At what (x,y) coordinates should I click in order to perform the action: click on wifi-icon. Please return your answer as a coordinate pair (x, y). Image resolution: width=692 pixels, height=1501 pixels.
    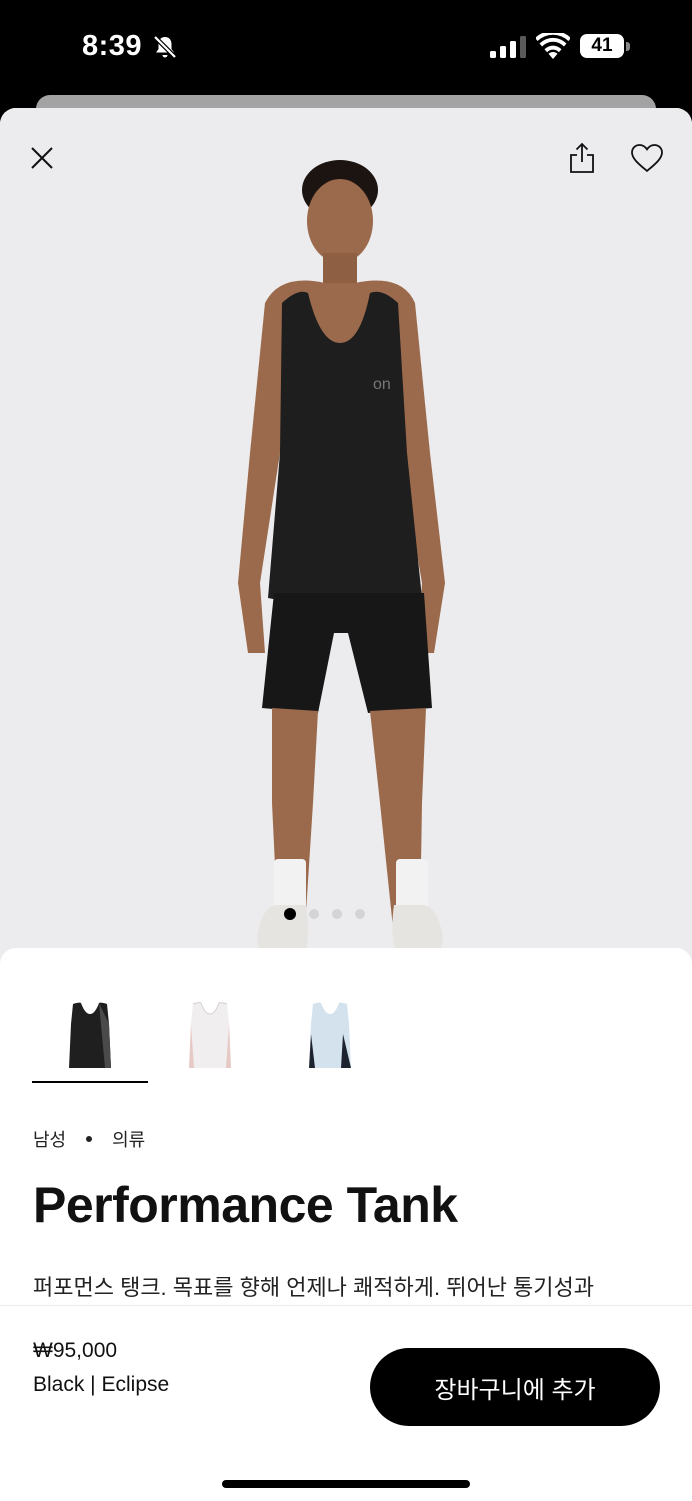
    Looking at the image, I should click on (553, 46).